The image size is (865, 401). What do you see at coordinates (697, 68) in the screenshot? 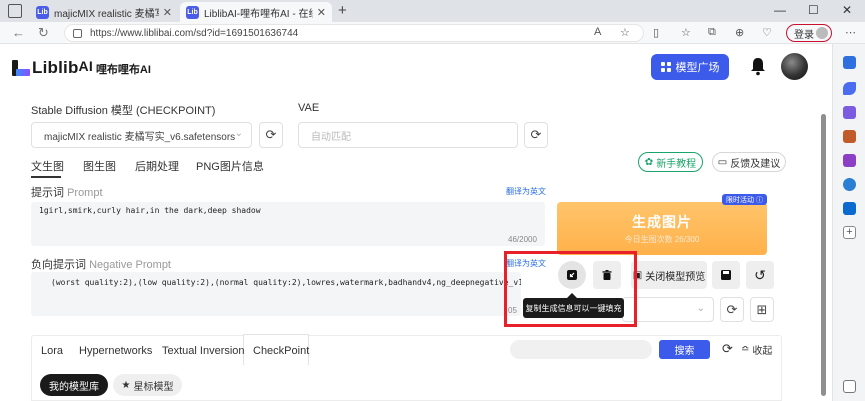
I see `model-square-label: 模型广场` at bounding box center [697, 68].